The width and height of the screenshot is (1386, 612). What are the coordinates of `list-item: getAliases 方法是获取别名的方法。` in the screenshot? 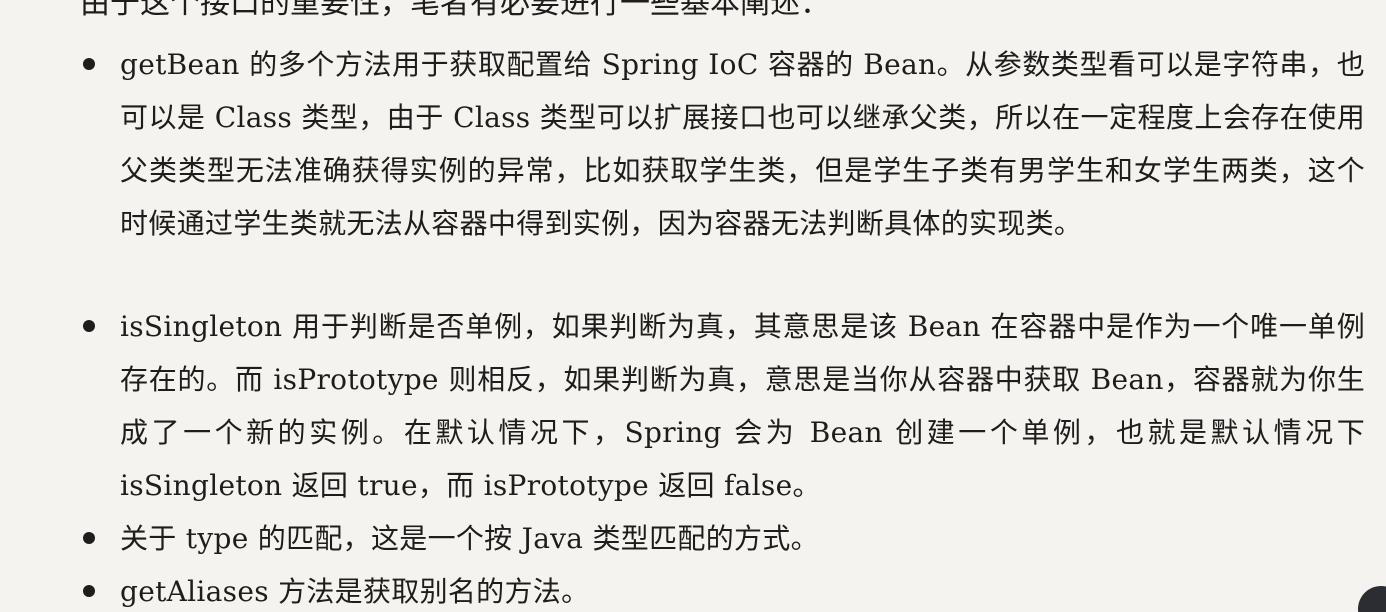 It's located at (724, 588).